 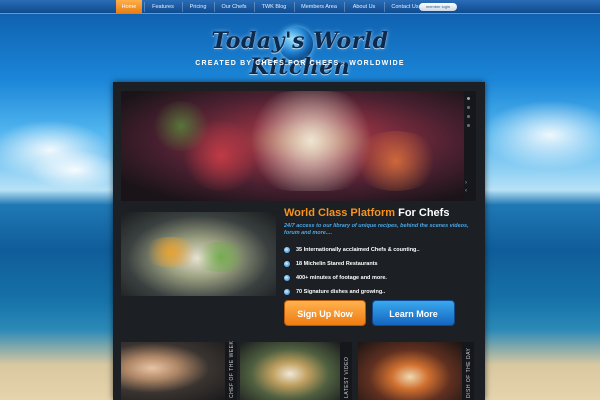 What do you see at coordinates (337, 264) in the screenshot?
I see `list-item-label: 18 Michelin Stared Restaurants` at bounding box center [337, 264].